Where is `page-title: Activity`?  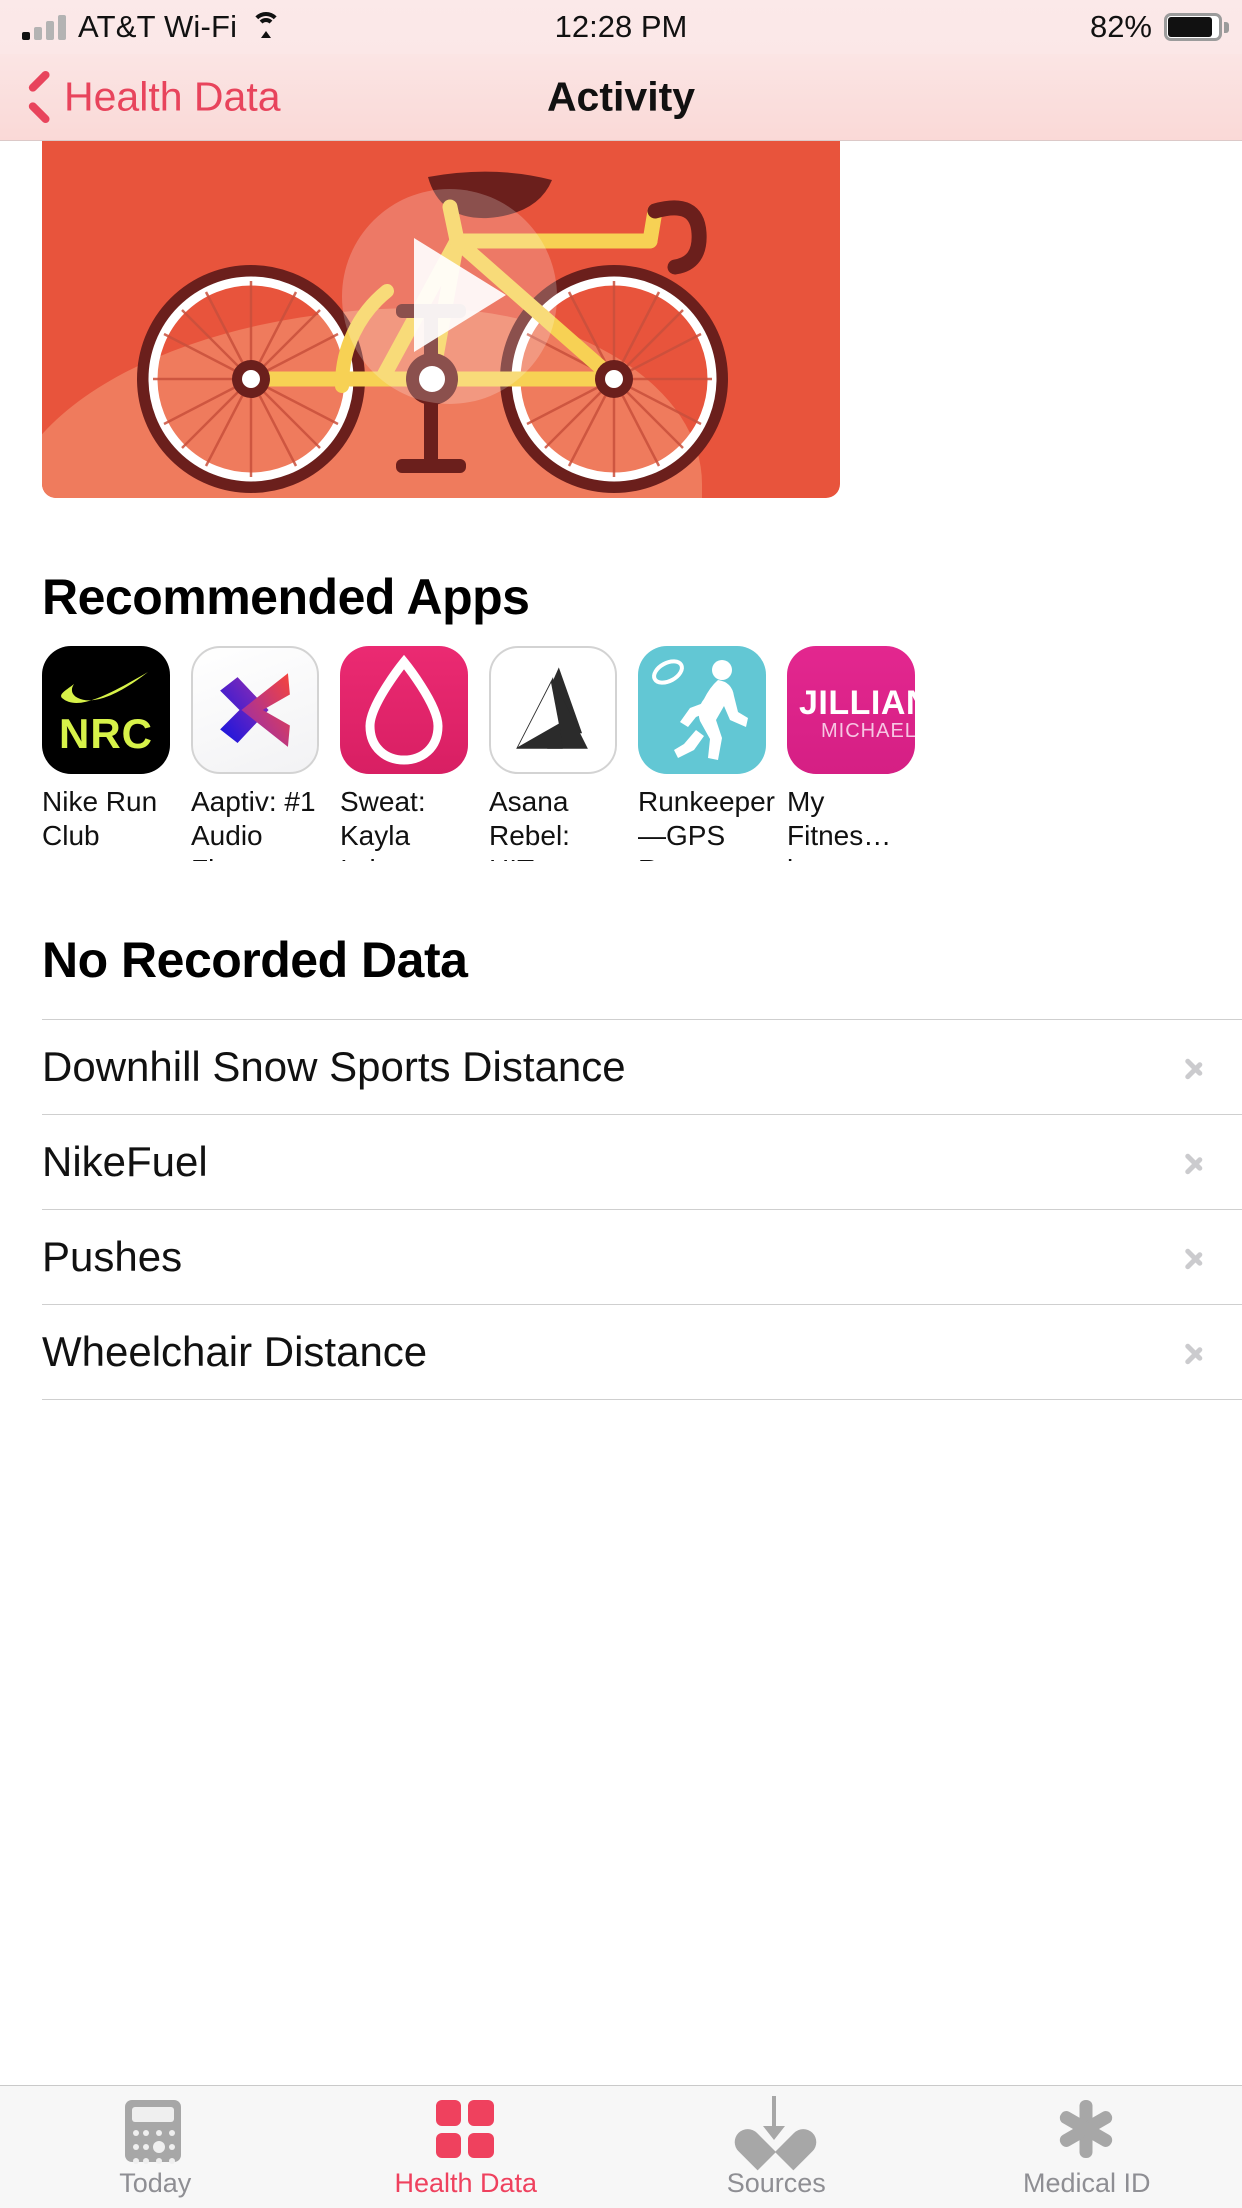 page-title: Activity is located at coordinates (621, 96).